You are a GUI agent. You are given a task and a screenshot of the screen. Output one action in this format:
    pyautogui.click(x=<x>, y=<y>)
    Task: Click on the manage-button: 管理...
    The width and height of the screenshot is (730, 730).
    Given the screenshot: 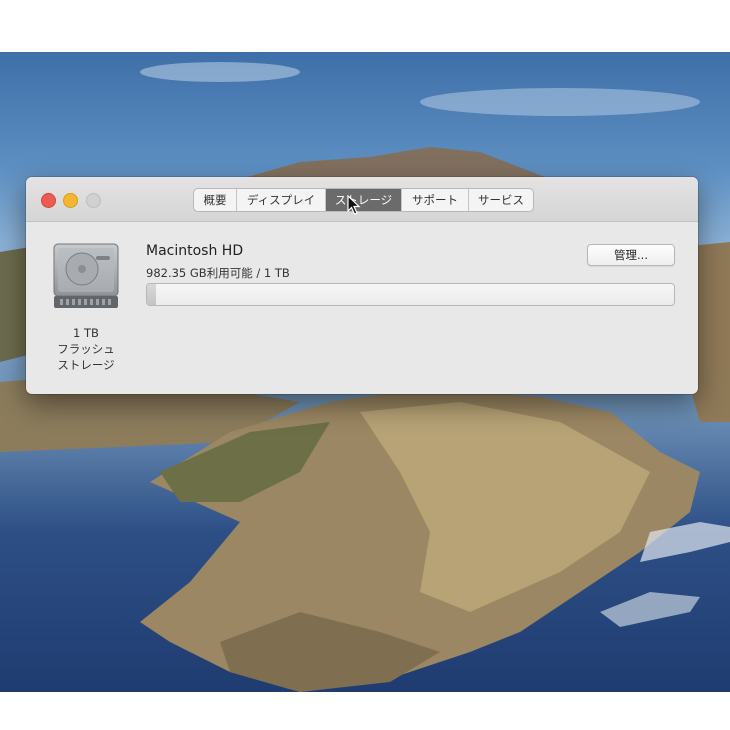 What is the action you would take?
    pyautogui.click(x=631, y=255)
    